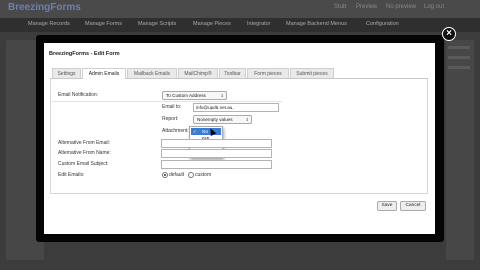 The image size is (480, 270). What do you see at coordinates (172, 107) in the screenshot?
I see `email-to-label: Email to:` at bounding box center [172, 107].